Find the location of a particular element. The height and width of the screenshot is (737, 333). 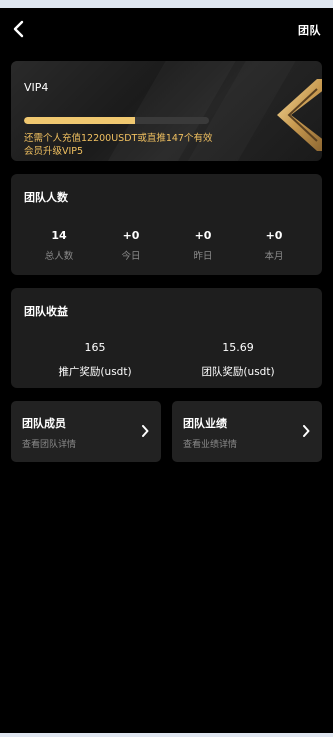

stat-label: 昨日 is located at coordinates (203, 256).